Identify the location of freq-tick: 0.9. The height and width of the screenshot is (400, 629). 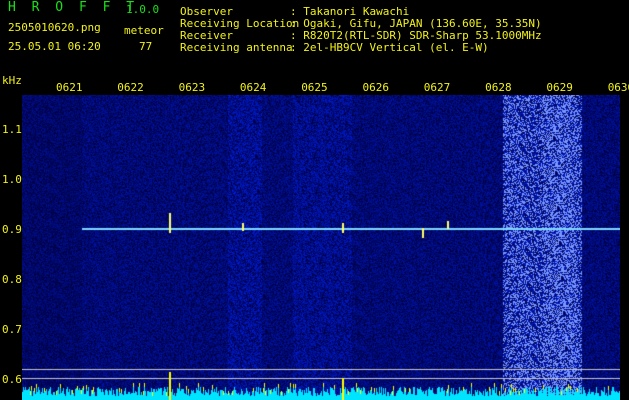
(12, 229).